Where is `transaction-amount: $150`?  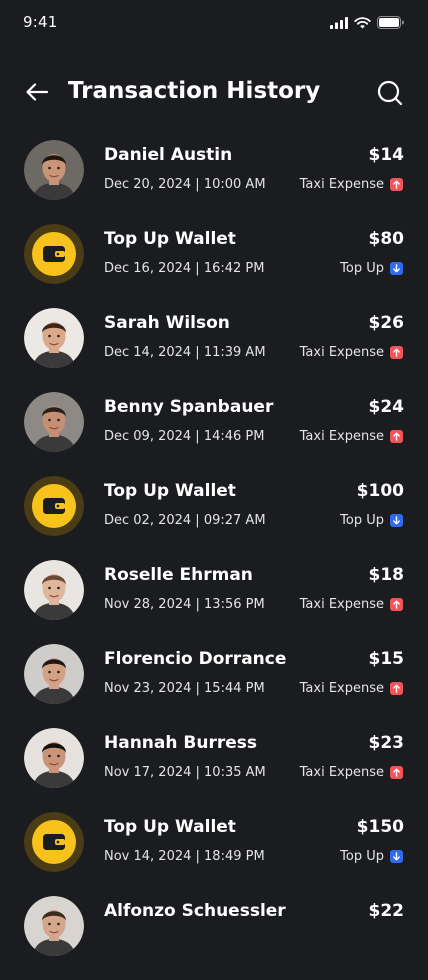
transaction-amount: $150 is located at coordinates (380, 827).